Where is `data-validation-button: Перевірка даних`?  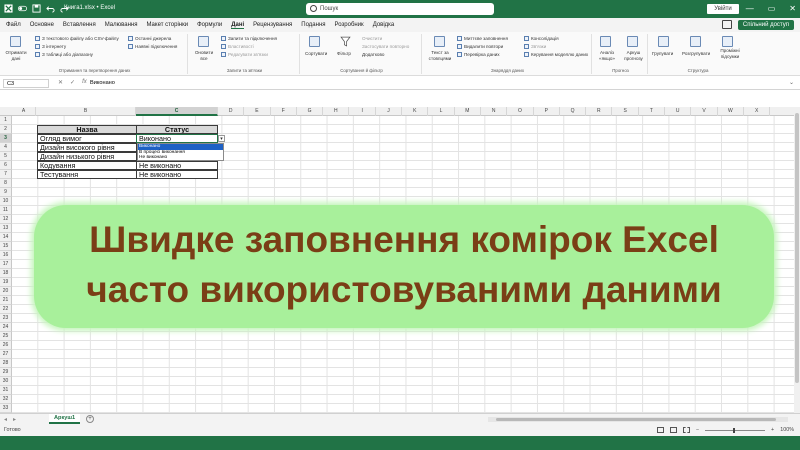
data-validation-button: Перевірка даних is located at coordinates (478, 55).